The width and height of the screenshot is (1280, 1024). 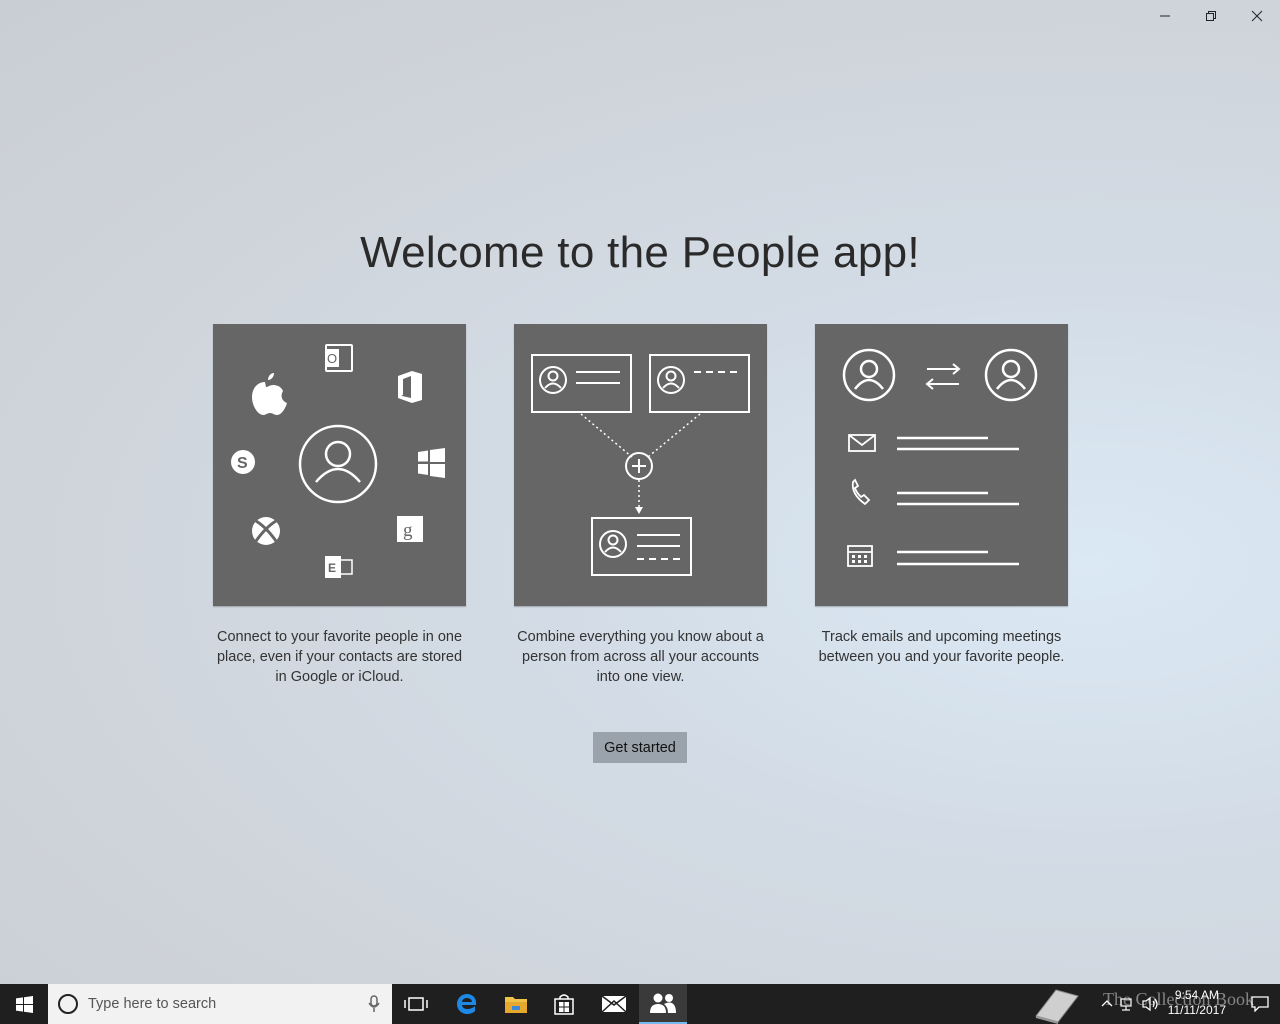 What do you see at coordinates (332, 568) in the screenshot?
I see `svg-text: E` at bounding box center [332, 568].